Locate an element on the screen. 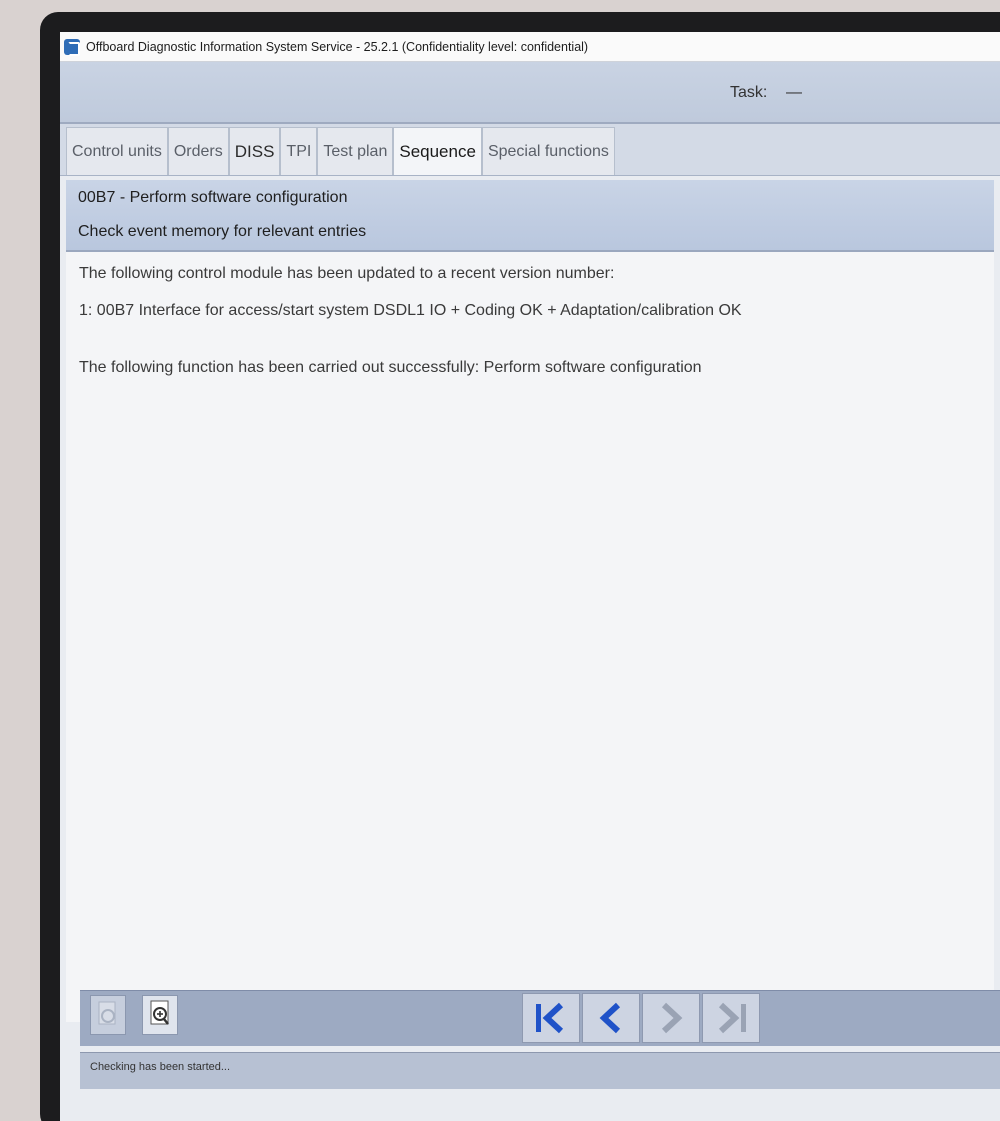 This screenshot has height=1121, width=1000. document-search-button is located at coordinates (108, 1015).